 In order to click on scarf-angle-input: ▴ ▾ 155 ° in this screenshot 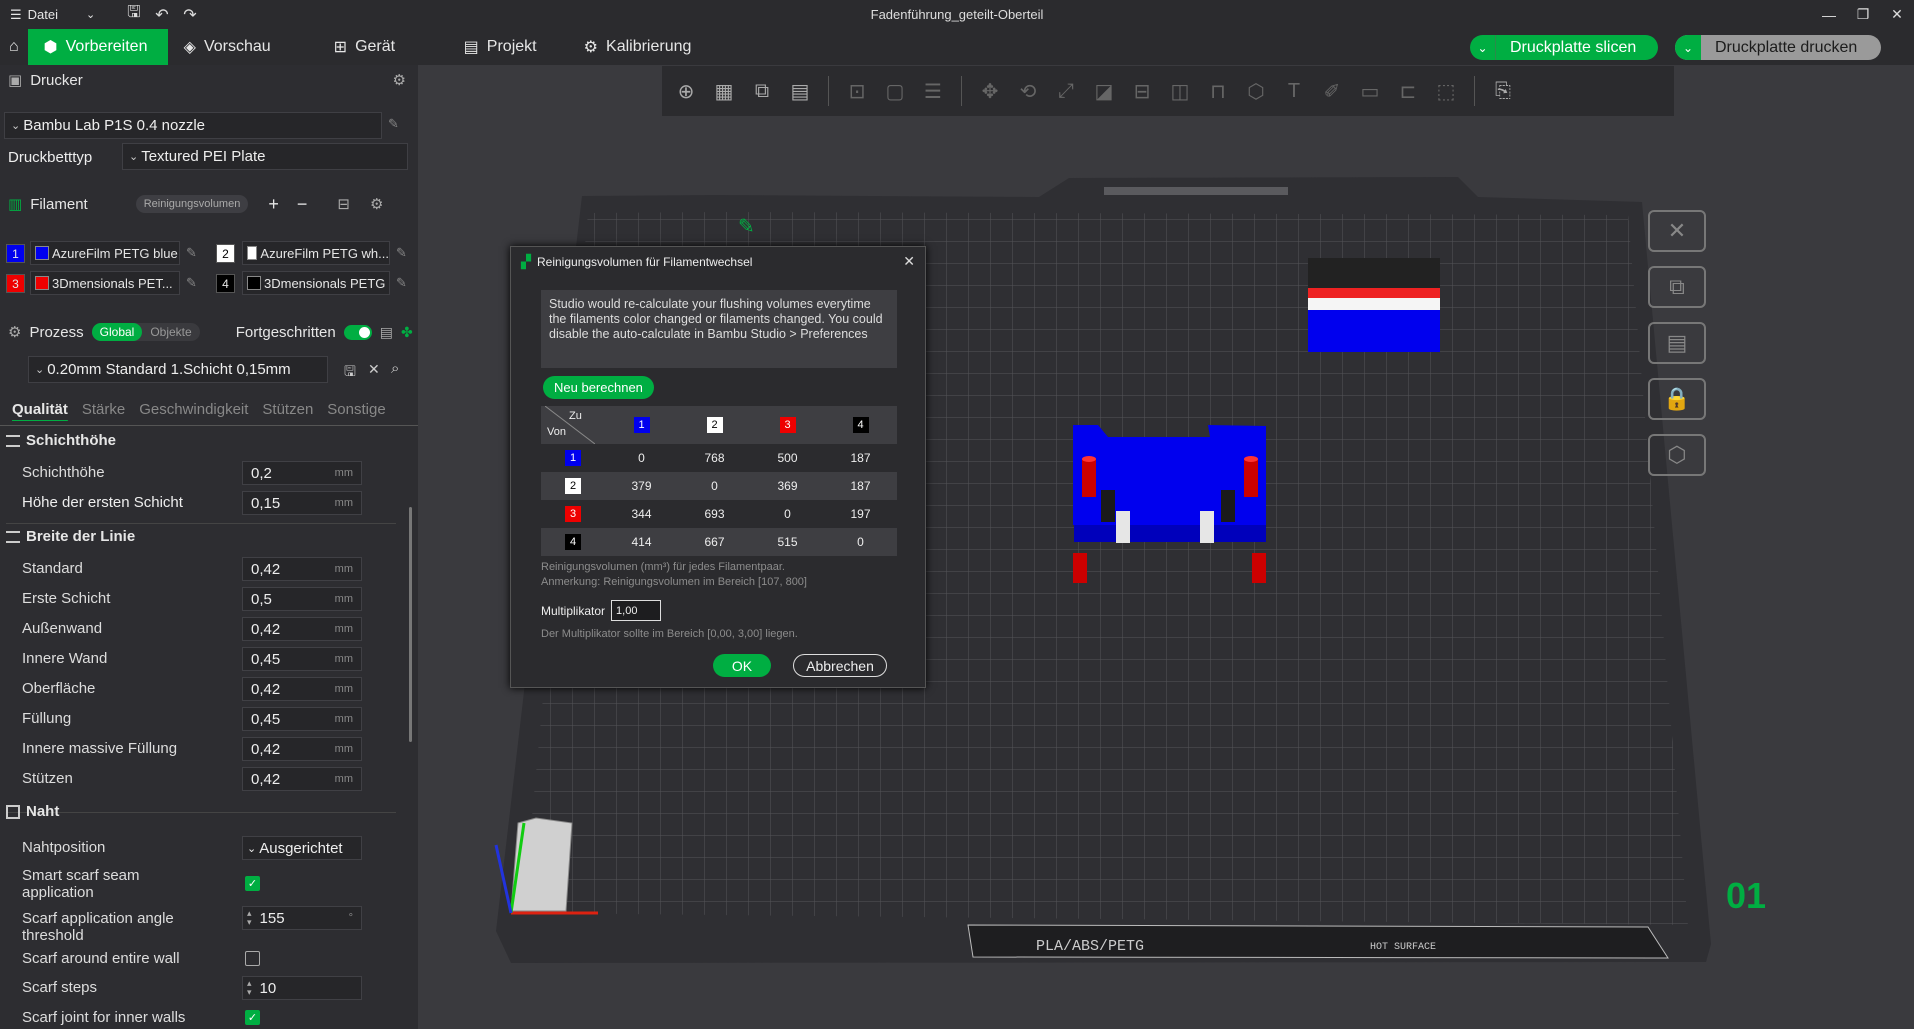, I will do `click(302, 918)`.